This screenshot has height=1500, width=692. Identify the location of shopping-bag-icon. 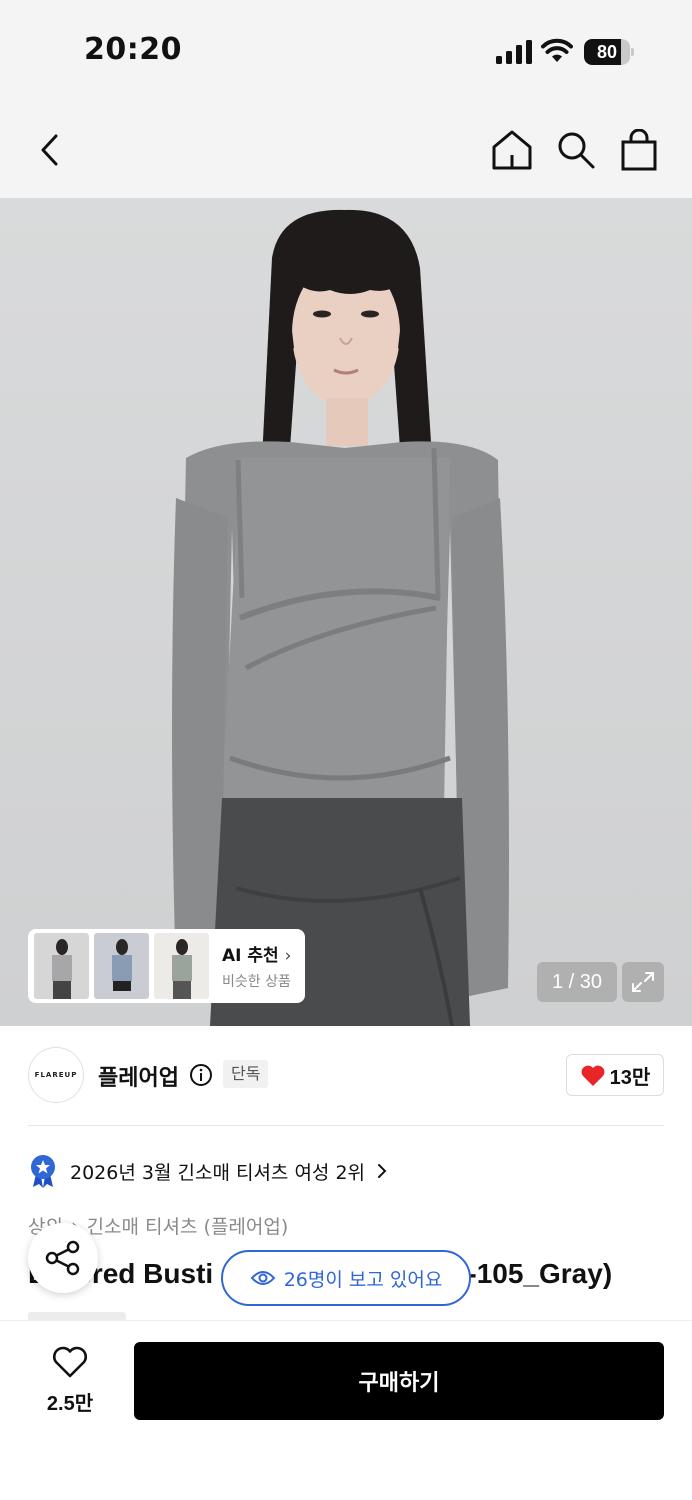
(639, 150).